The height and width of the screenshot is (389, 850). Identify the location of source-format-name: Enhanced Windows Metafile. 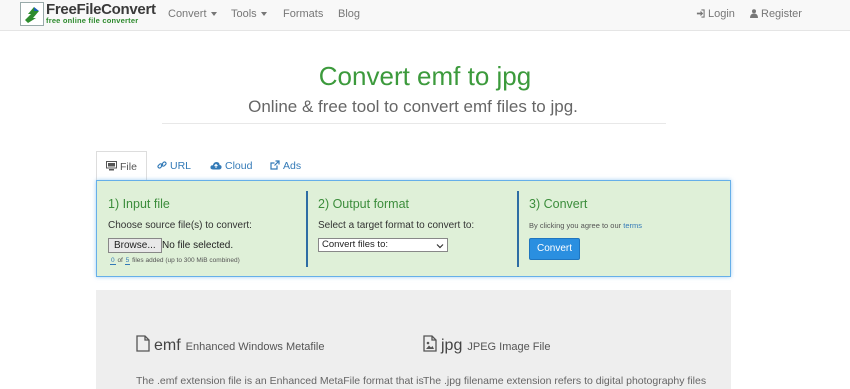
(255, 347).